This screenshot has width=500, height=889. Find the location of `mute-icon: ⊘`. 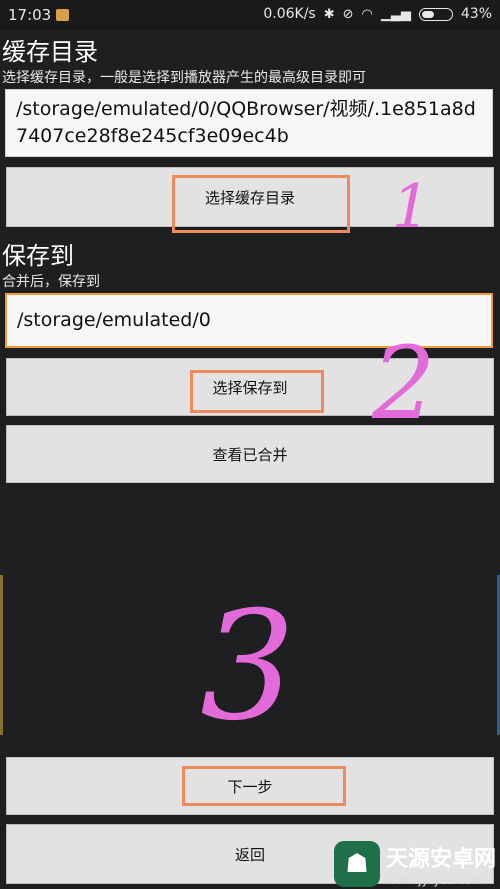

mute-icon: ⊘ is located at coordinates (348, 14).